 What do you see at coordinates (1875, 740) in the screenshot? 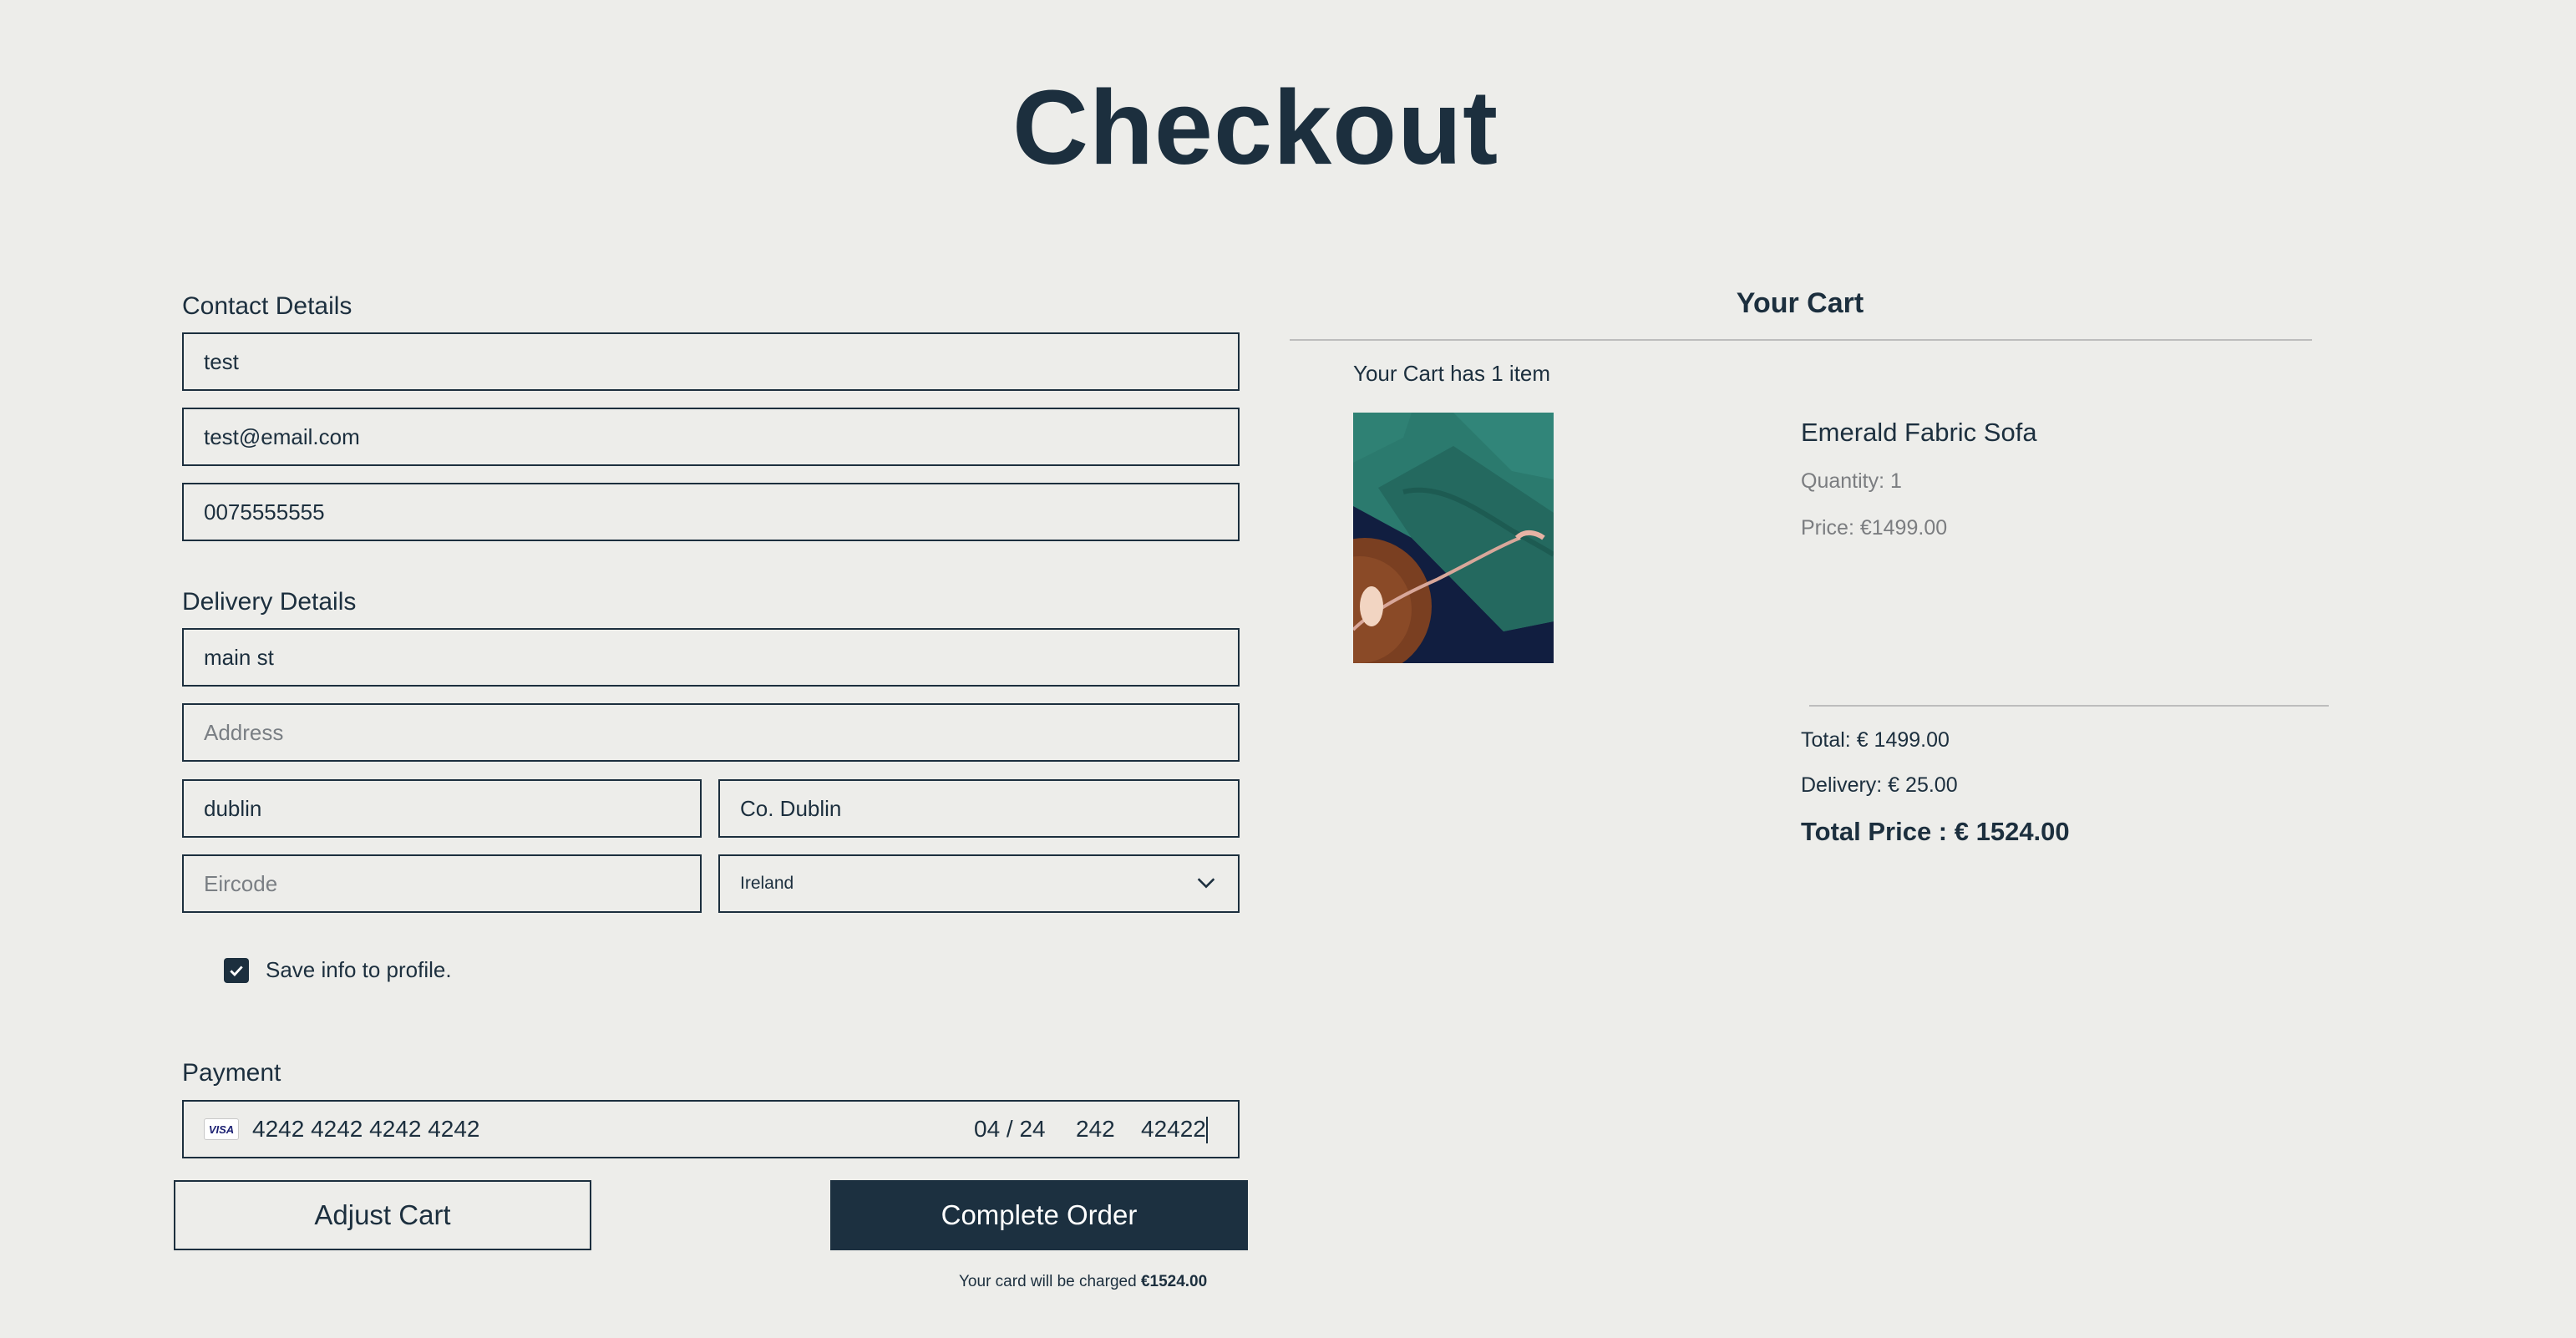
I see `subtotal: Total: € 1499.00` at bounding box center [1875, 740].